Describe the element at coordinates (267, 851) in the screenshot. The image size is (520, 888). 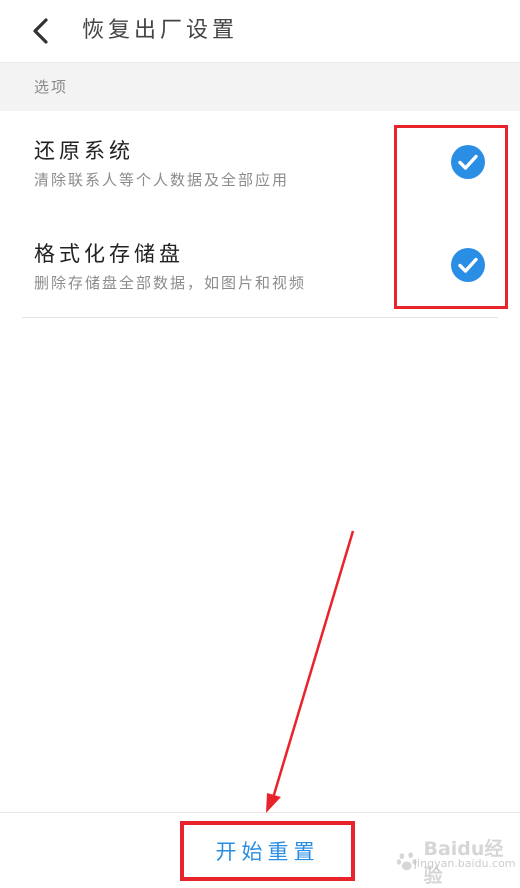
I see `start-reset-button: 开始重置` at that location.